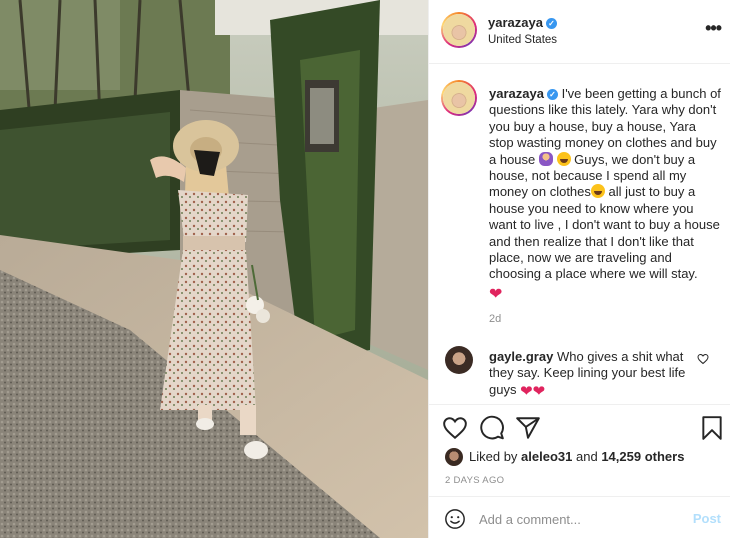  What do you see at coordinates (545, 158) in the screenshot?
I see `person-shrugging-emoji-icon` at bounding box center [545, 158].